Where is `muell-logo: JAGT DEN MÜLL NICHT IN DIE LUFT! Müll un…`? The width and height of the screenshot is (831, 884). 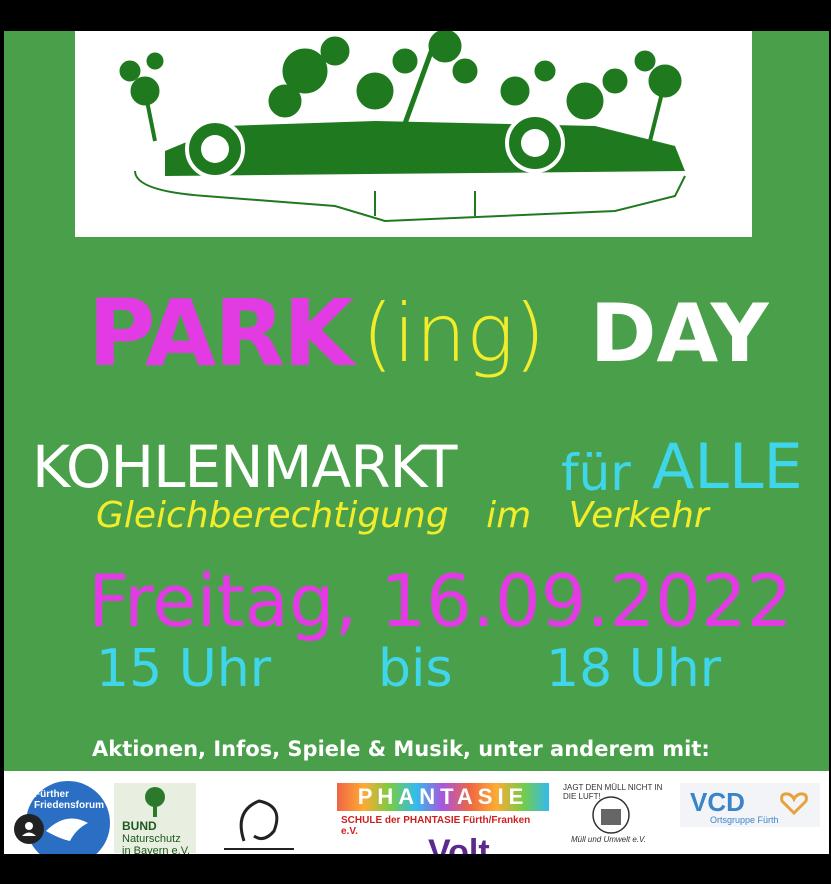
muell-logo: JAGT DEN MÜLL NICHT IN DIE LUFT! Müll un… is located at coordinates (611, 816).